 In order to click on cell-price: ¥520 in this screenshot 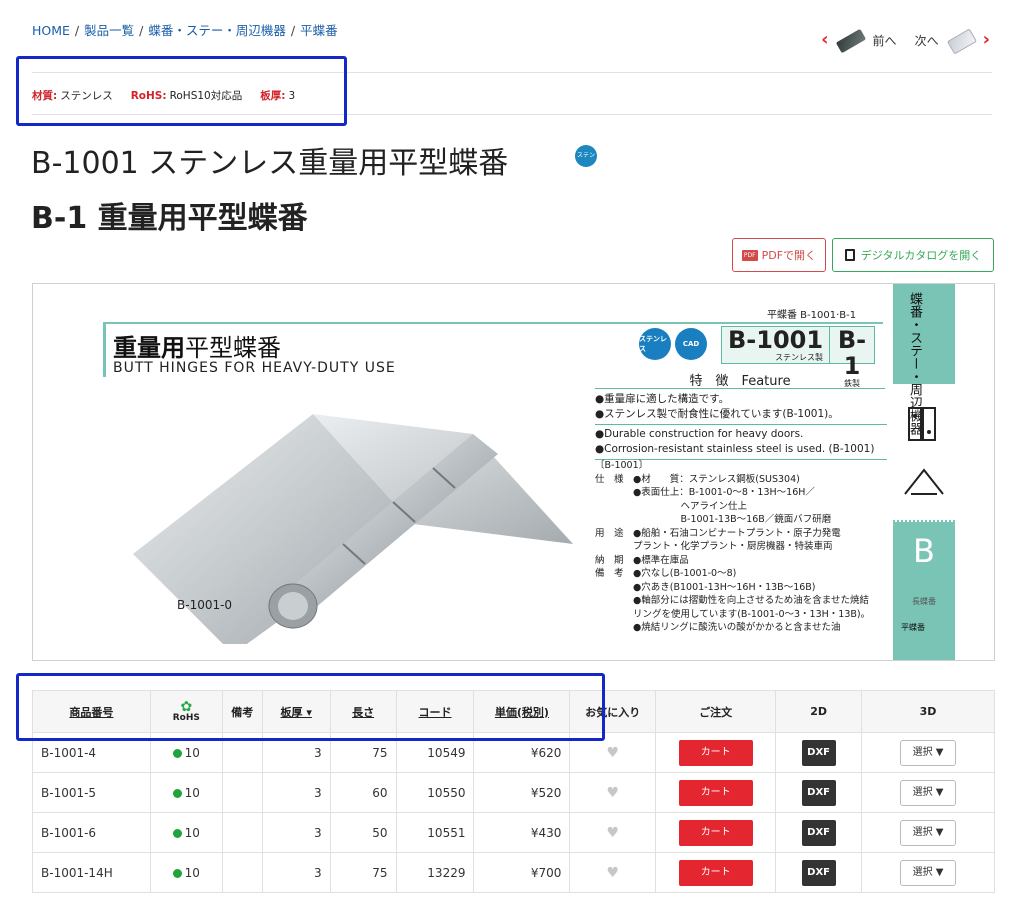, I will do `click(522, 792)`.